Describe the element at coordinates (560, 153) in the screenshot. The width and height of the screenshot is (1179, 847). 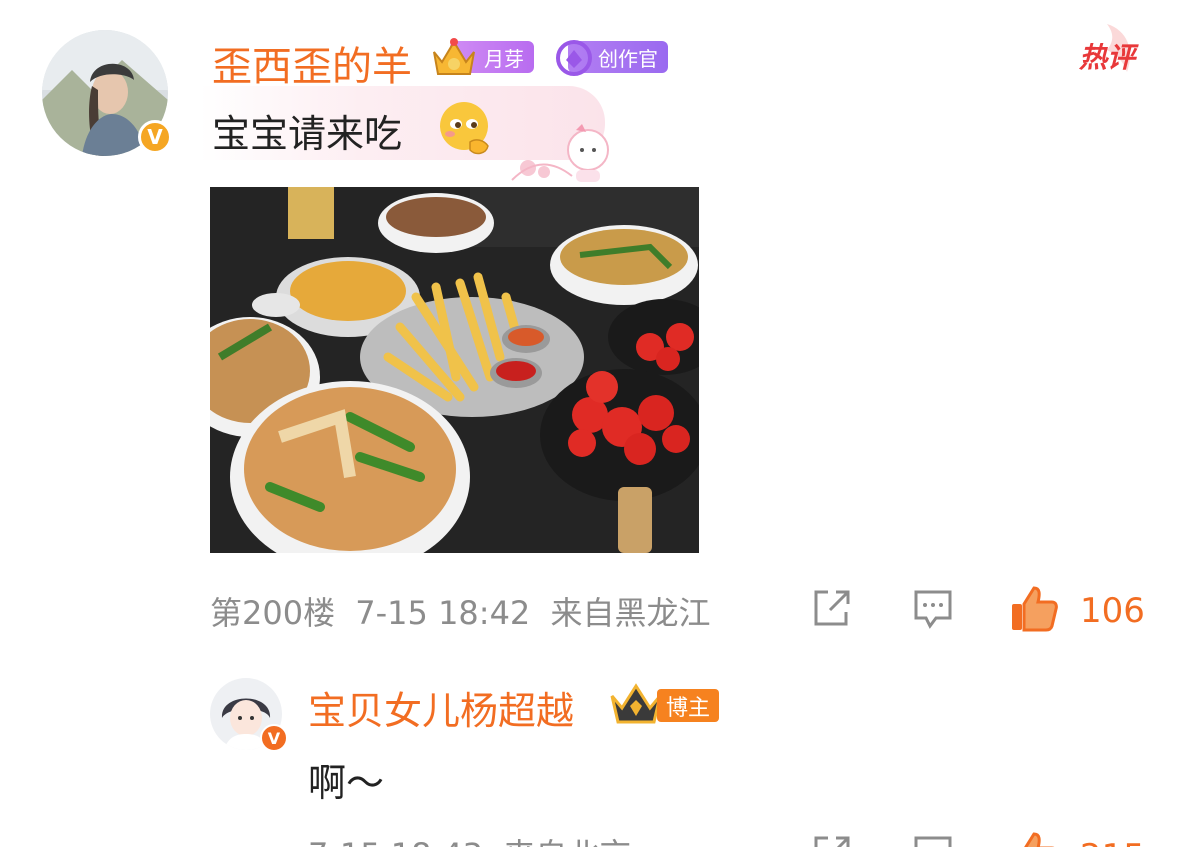
I see `bubble-sticker-decoration` at that location.